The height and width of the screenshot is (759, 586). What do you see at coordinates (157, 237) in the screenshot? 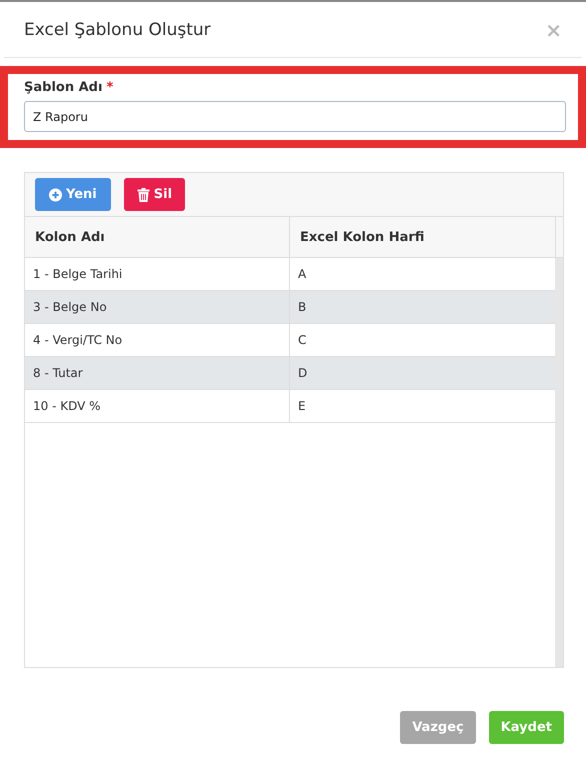
I see `column-header: Kolon Adı` at bounding box center [157, 237].